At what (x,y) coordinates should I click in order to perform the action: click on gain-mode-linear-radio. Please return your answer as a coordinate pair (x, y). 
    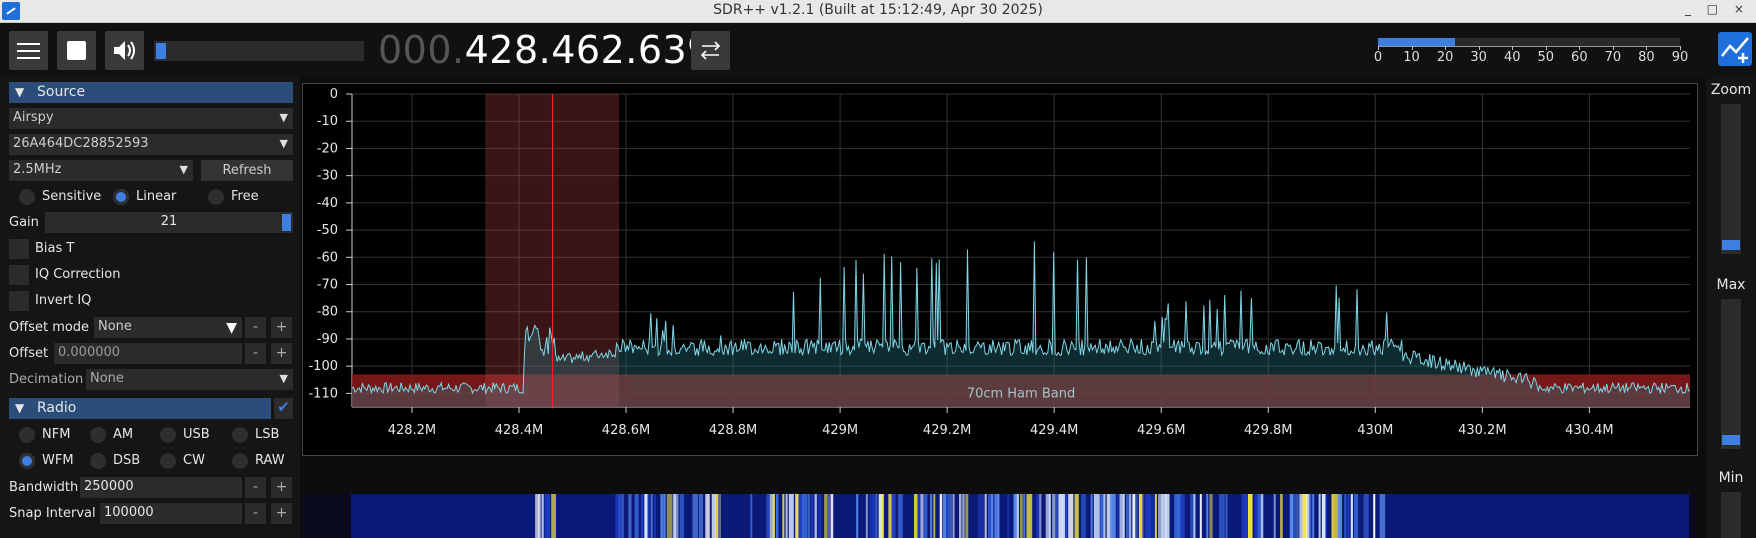
    Looking at the image, I should click on (121, 197).